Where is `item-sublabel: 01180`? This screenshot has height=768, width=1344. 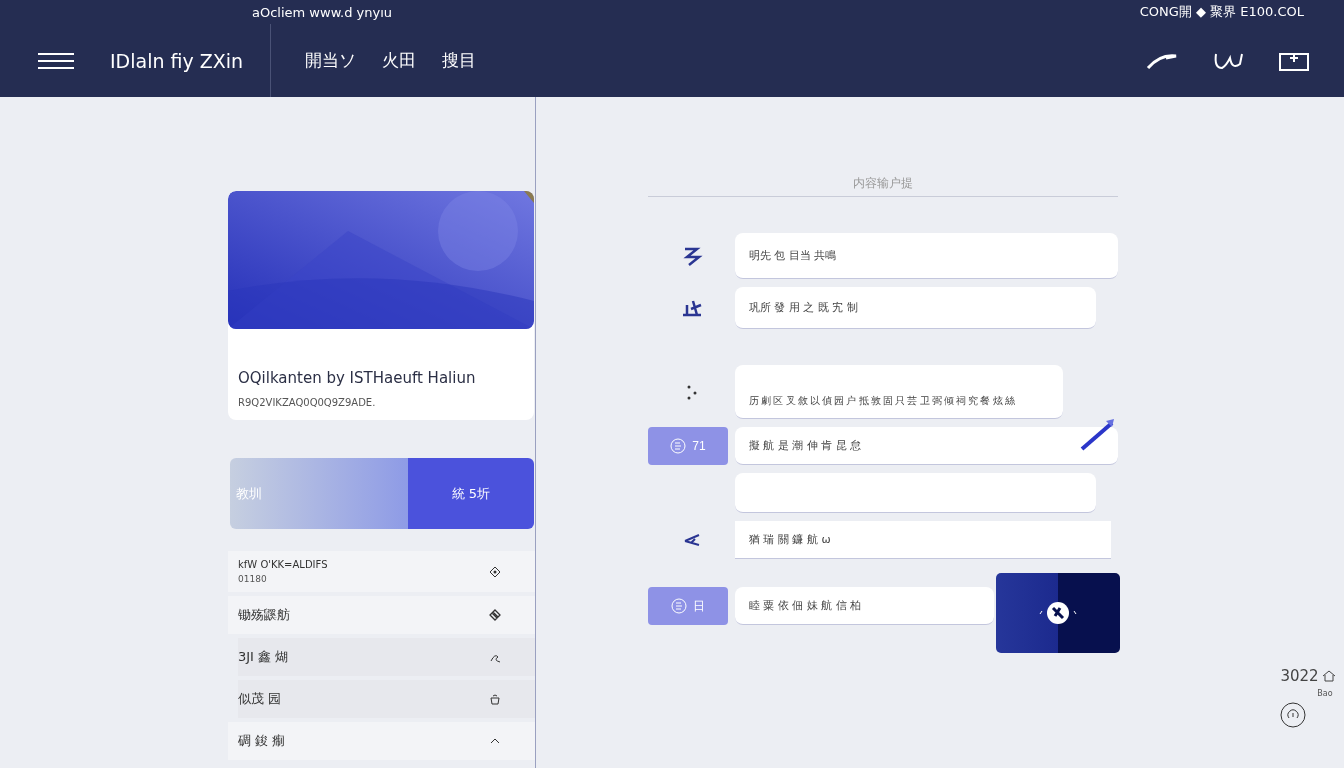 item-sublabel: 01180 is located at coordinates (253, 579).